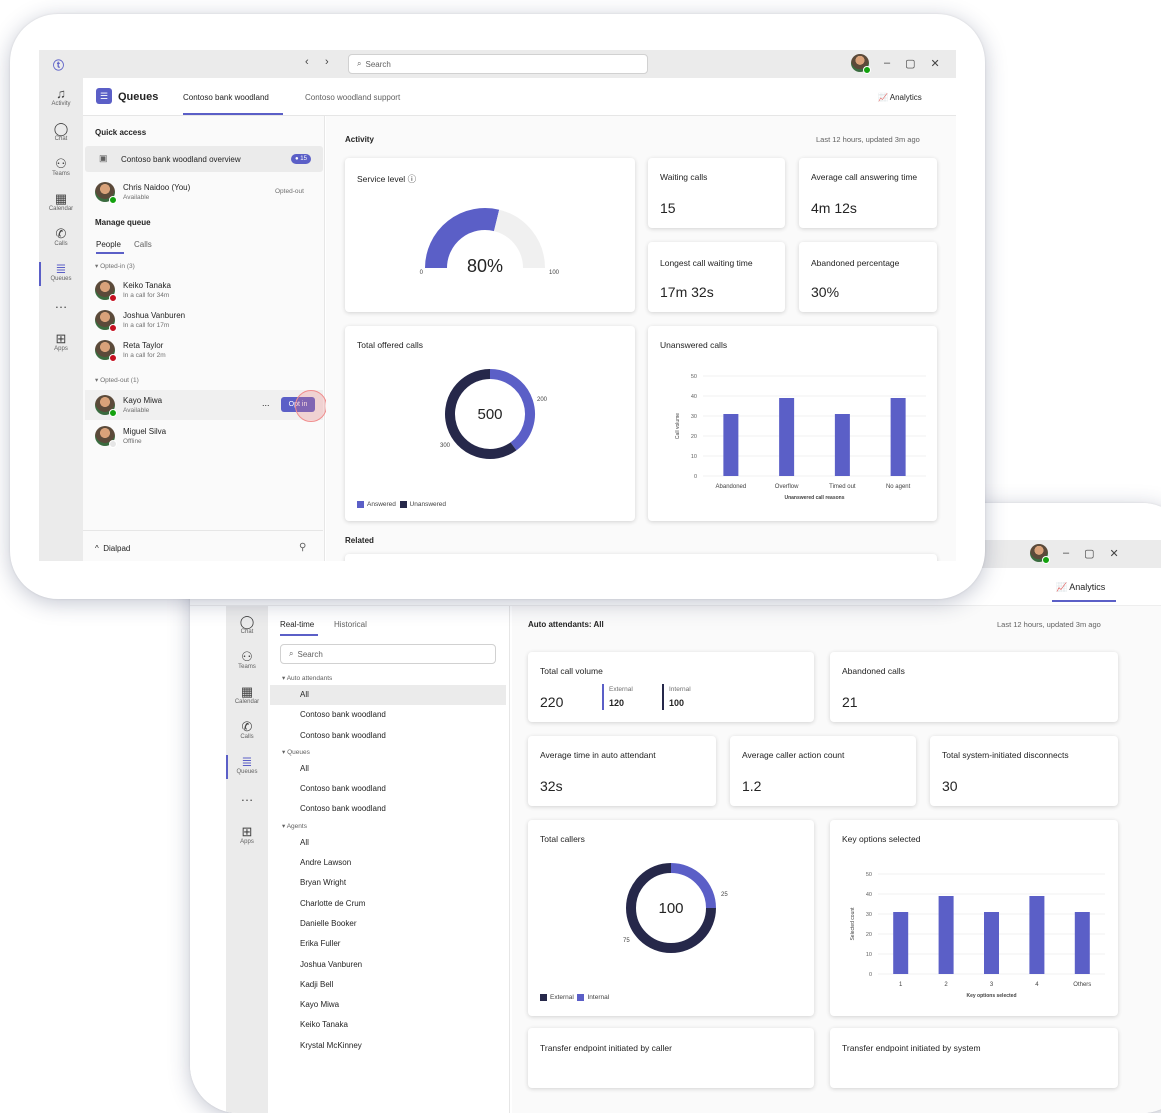  I want to click on x-tick-label: 3, so click(992, 985).